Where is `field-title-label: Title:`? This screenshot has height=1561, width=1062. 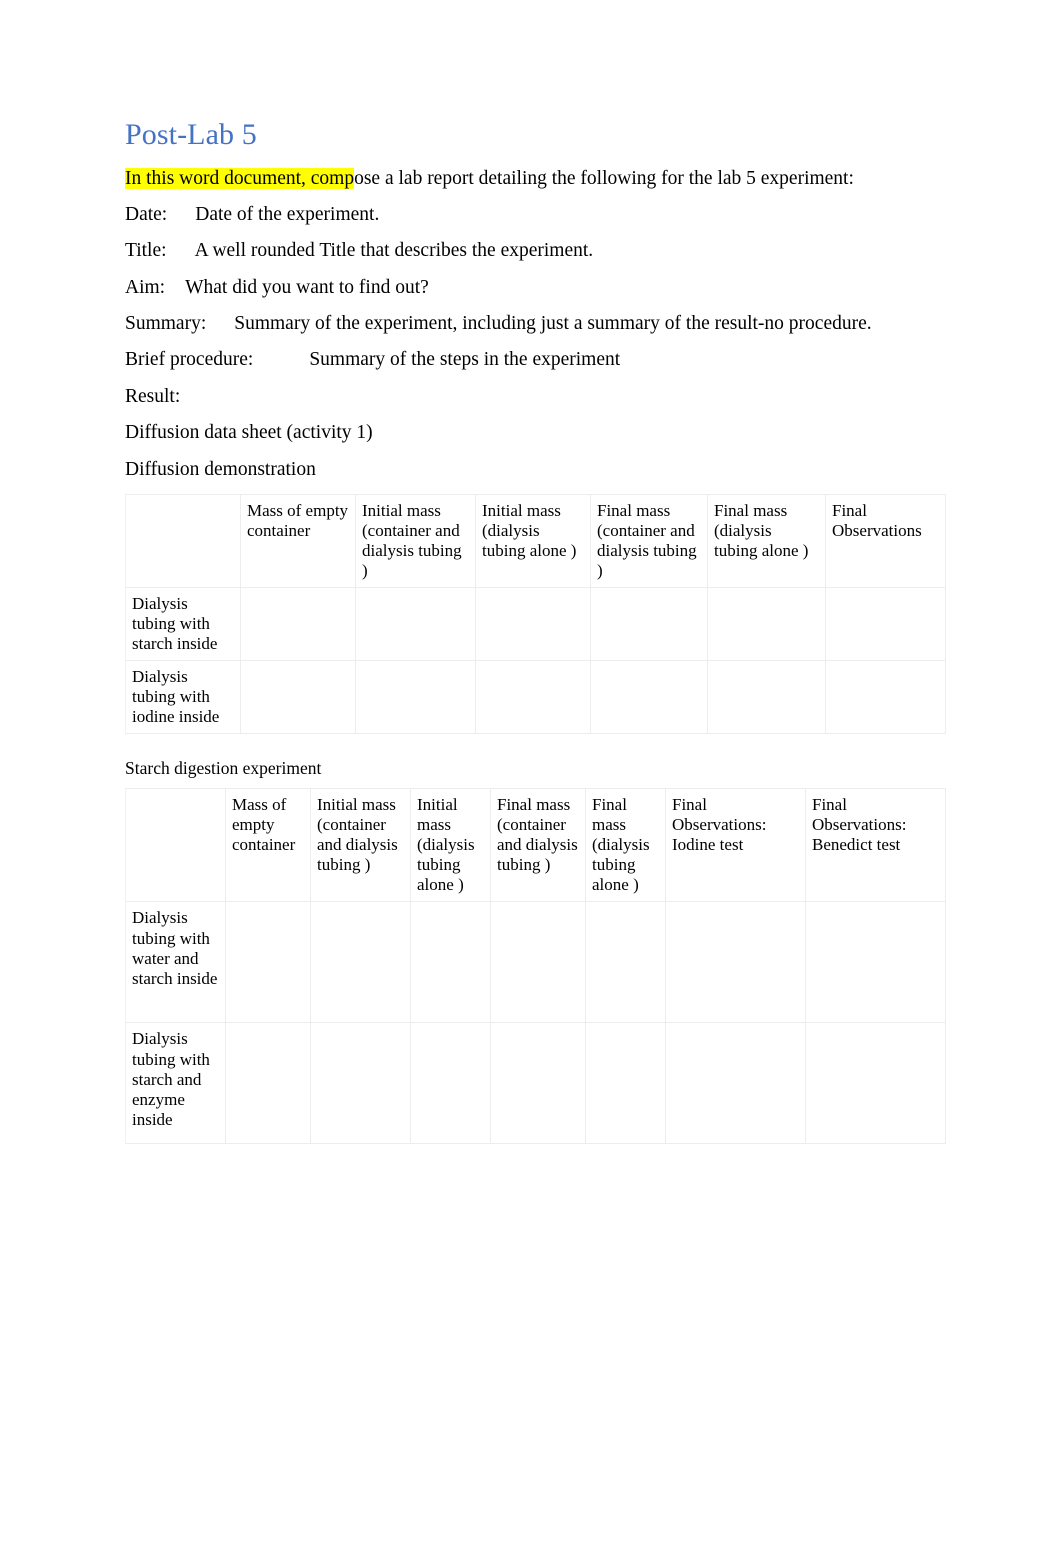
field-title-label: Title: is located at coordinates (146, 251).